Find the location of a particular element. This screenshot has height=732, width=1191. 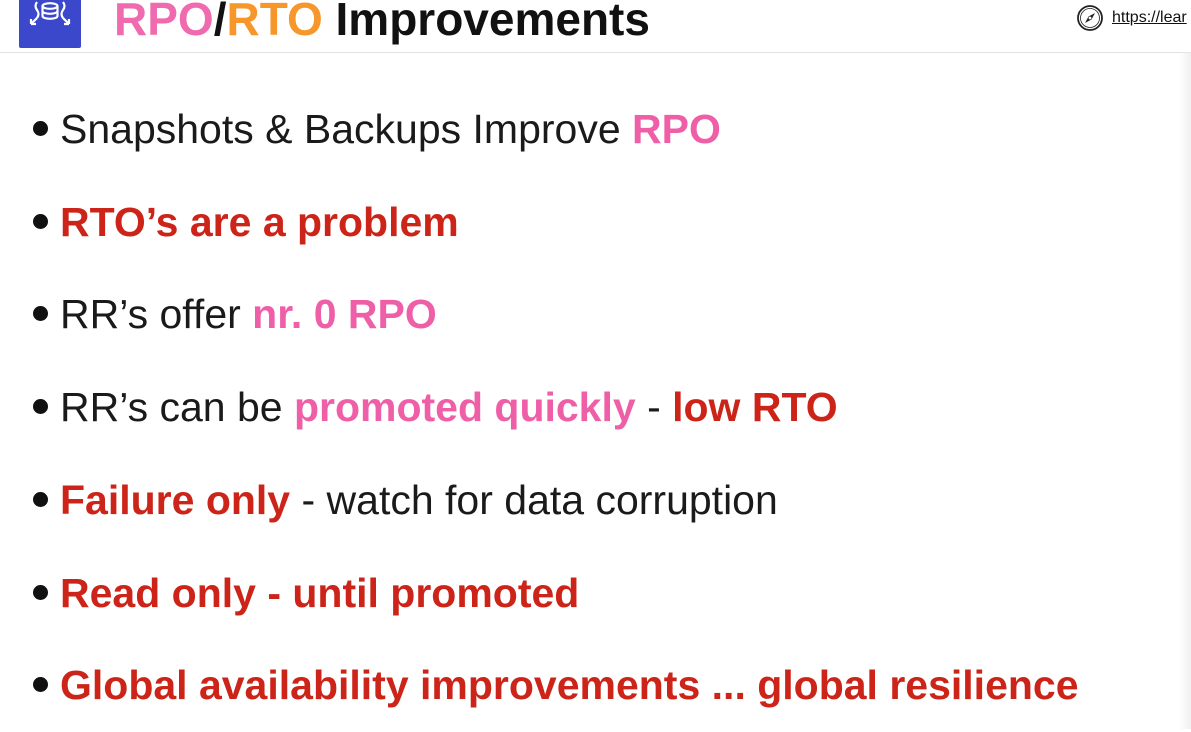

bullet-text: RTO’s are a problem is located at coordinates (259, 222).